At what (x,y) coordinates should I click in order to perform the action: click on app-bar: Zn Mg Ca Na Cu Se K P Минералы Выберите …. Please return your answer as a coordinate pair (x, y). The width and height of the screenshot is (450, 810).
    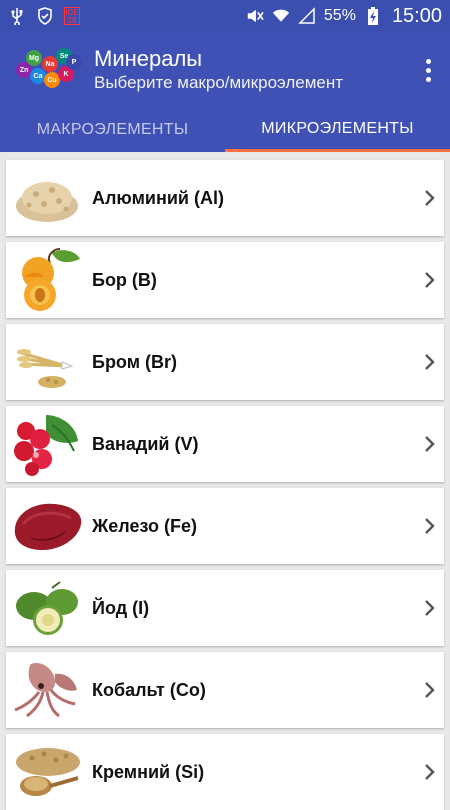
    Looking at the image, I should click on (225, 70).